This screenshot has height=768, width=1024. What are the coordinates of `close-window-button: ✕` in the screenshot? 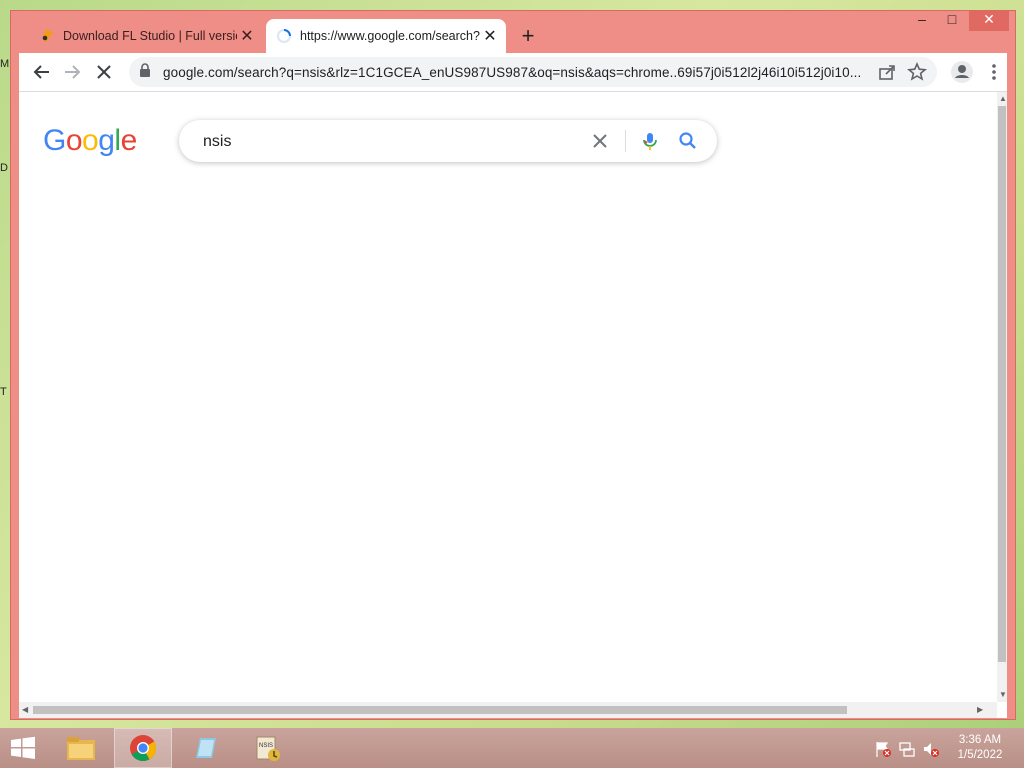 It's located at (989, 21).